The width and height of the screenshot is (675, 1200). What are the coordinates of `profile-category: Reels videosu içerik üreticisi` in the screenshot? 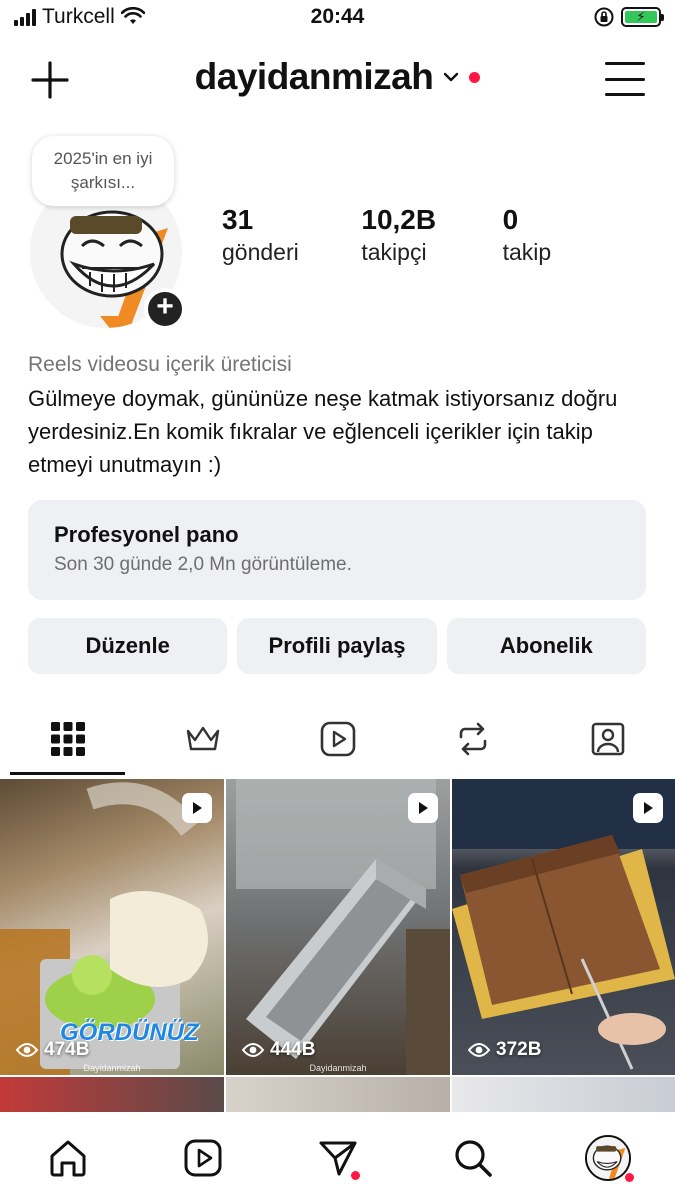 It's located at (160, 364).